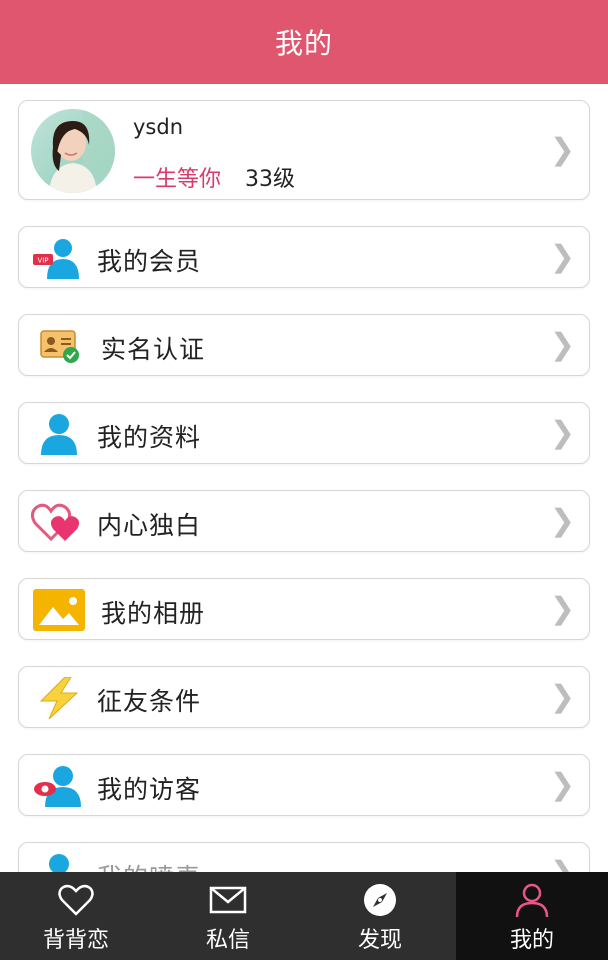  I want to click on bottom-tab-bar: 背背恋 私信 发现 我的, so click(304, 916).